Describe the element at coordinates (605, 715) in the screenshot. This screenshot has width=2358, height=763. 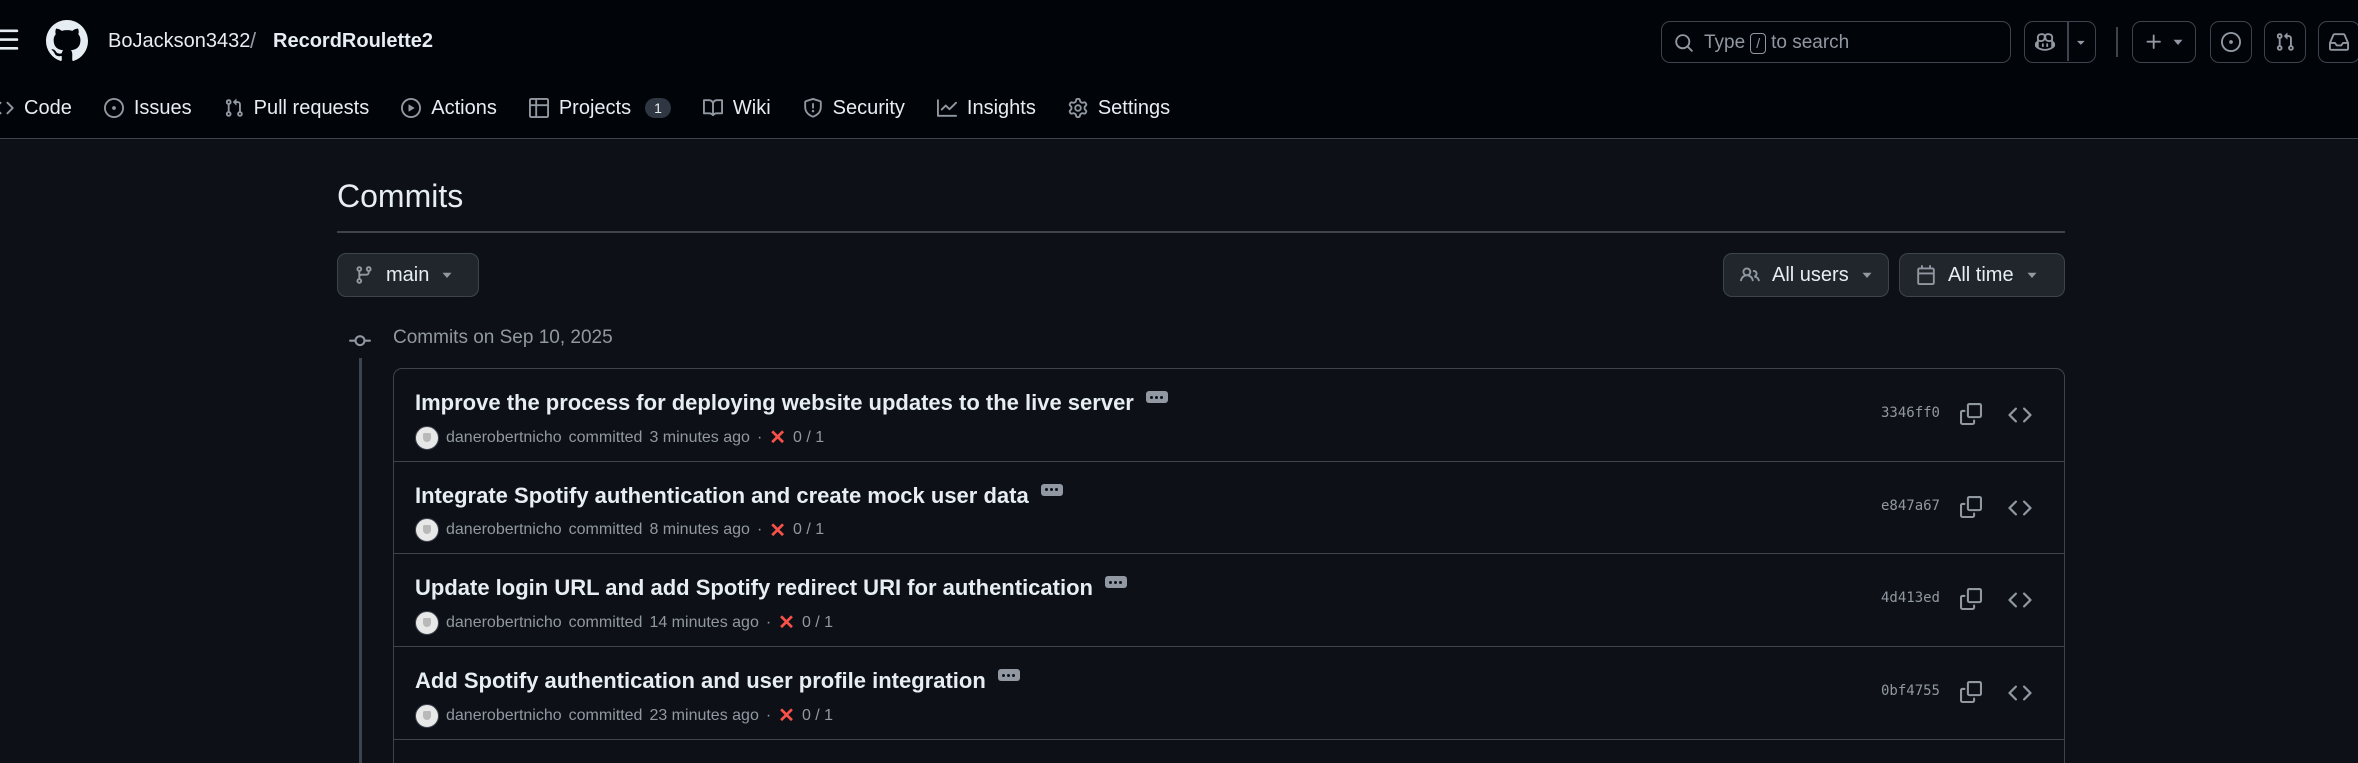
I see `commit-action: committed` at that location.